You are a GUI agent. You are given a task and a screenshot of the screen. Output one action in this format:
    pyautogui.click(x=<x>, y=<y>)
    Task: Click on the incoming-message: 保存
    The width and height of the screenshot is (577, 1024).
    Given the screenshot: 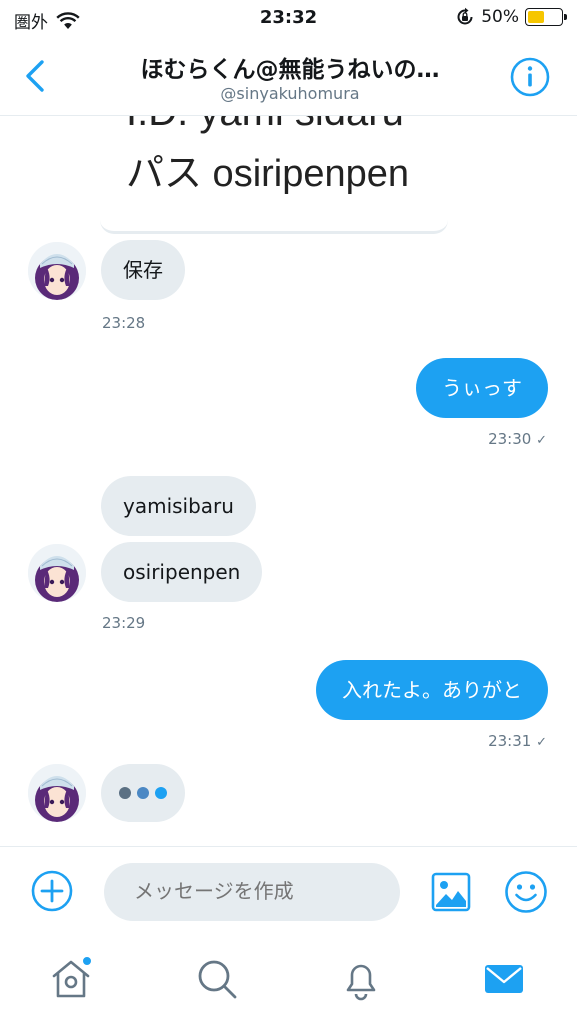 What is the action you would take?
    pyautogui.click(x=143, y=270)
    